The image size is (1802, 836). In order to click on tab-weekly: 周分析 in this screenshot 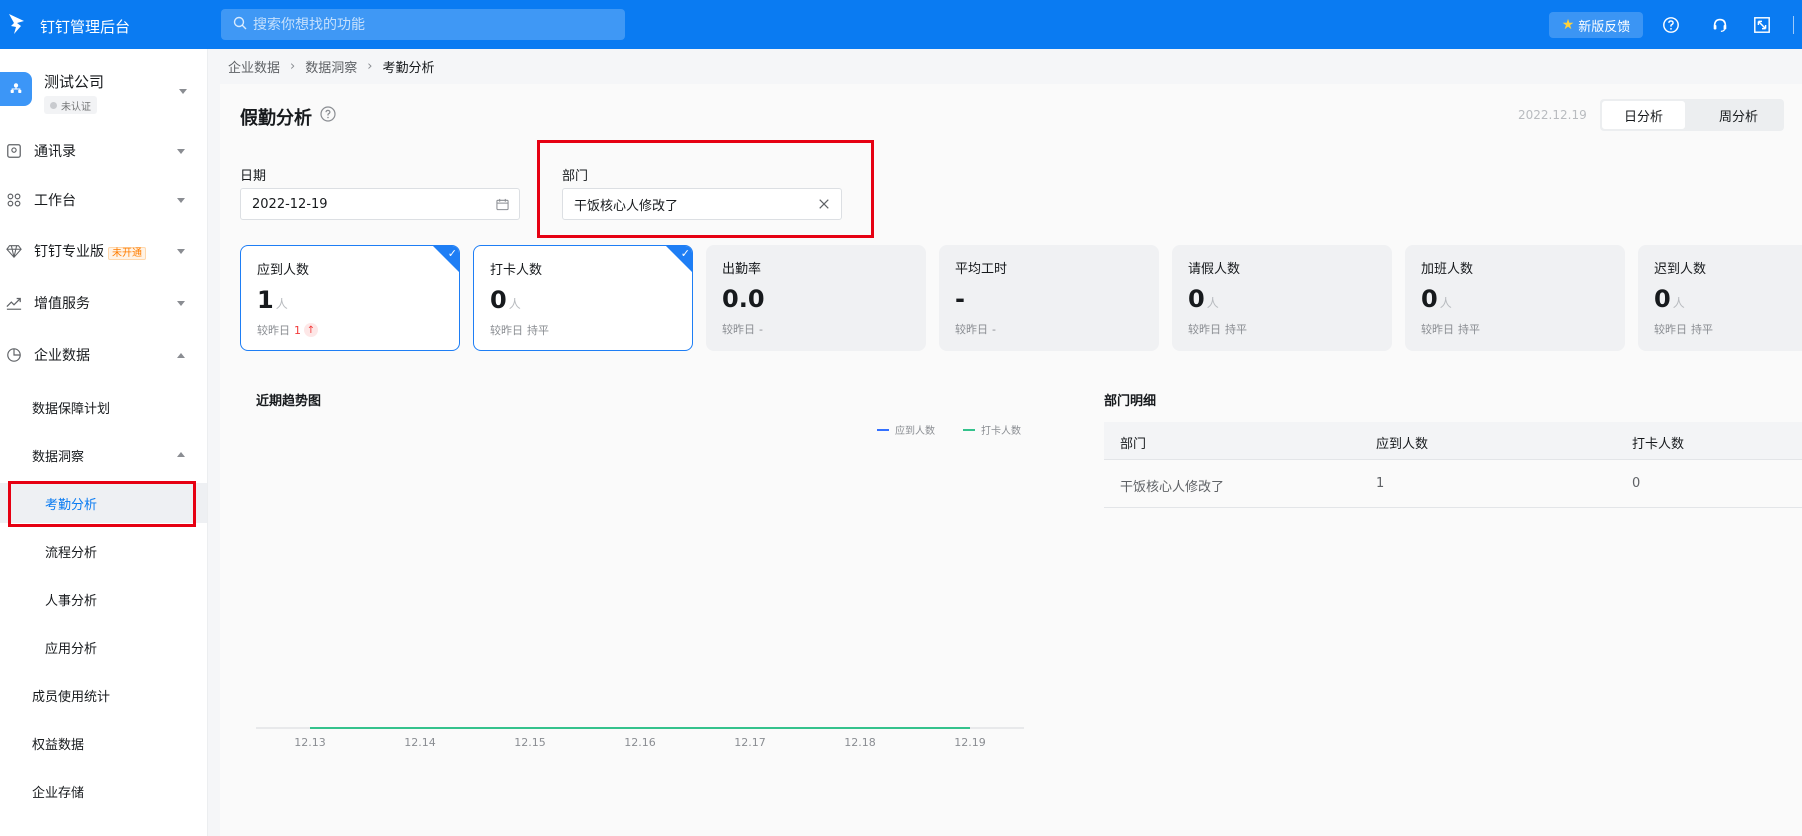, I will do `click(1733, 115)`.